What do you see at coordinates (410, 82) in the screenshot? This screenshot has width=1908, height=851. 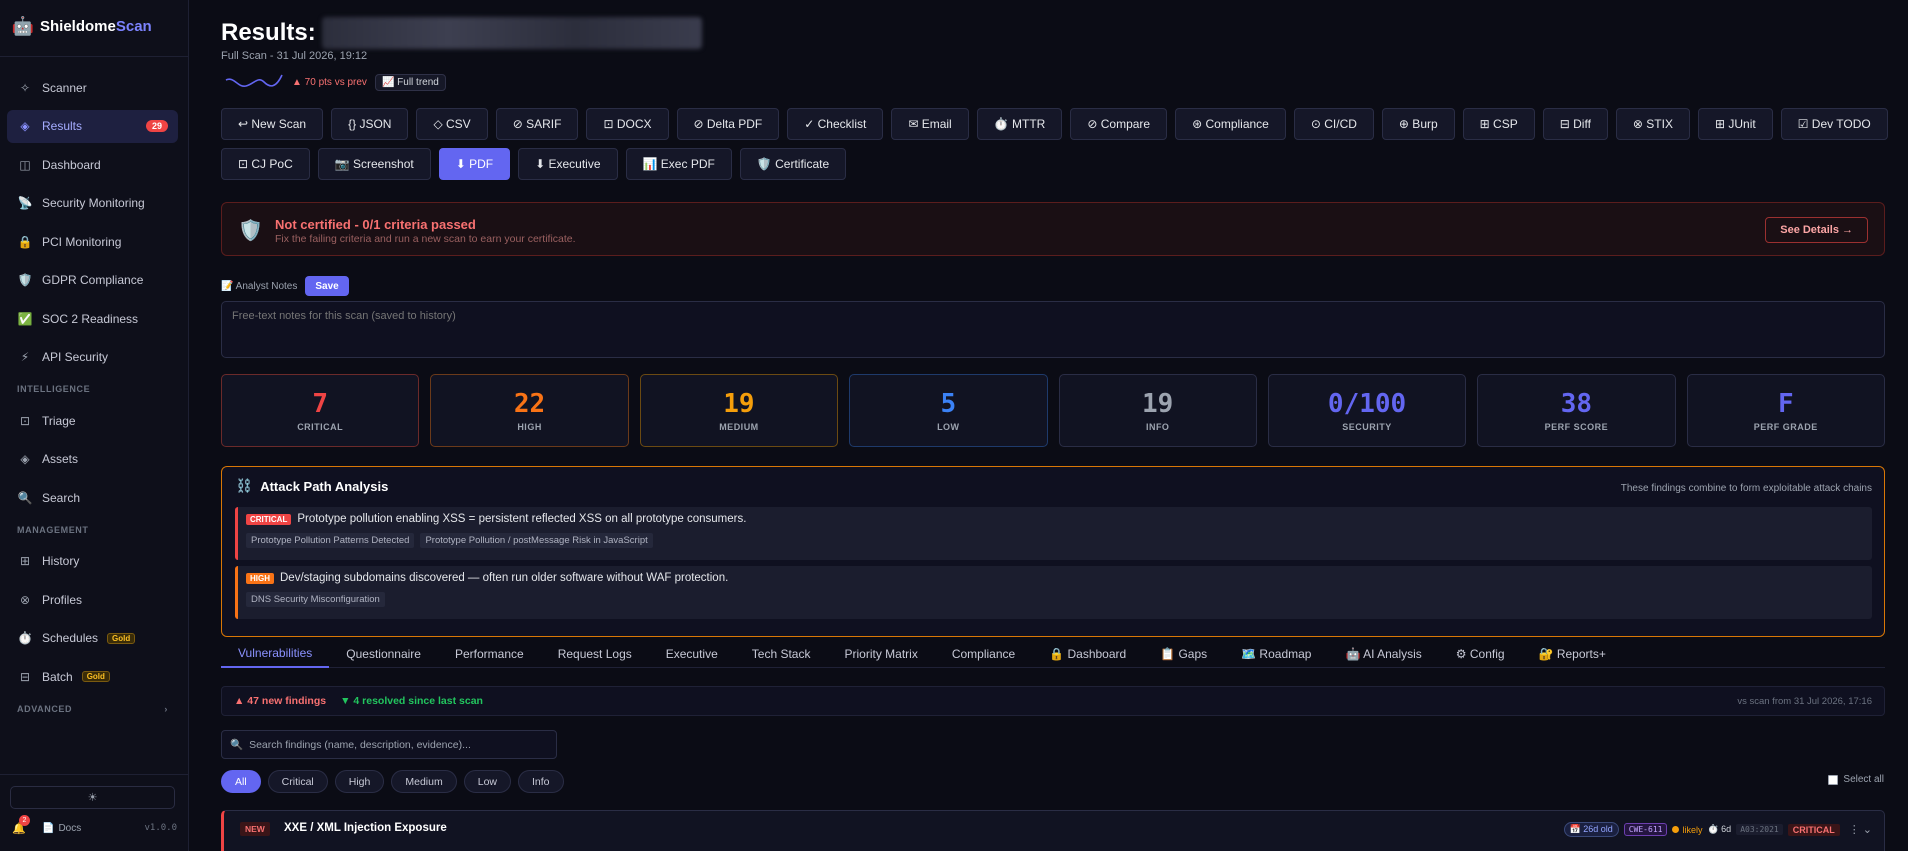 I see `full-trend-button: 📈 Full trend` at bounding box center [410, 82].